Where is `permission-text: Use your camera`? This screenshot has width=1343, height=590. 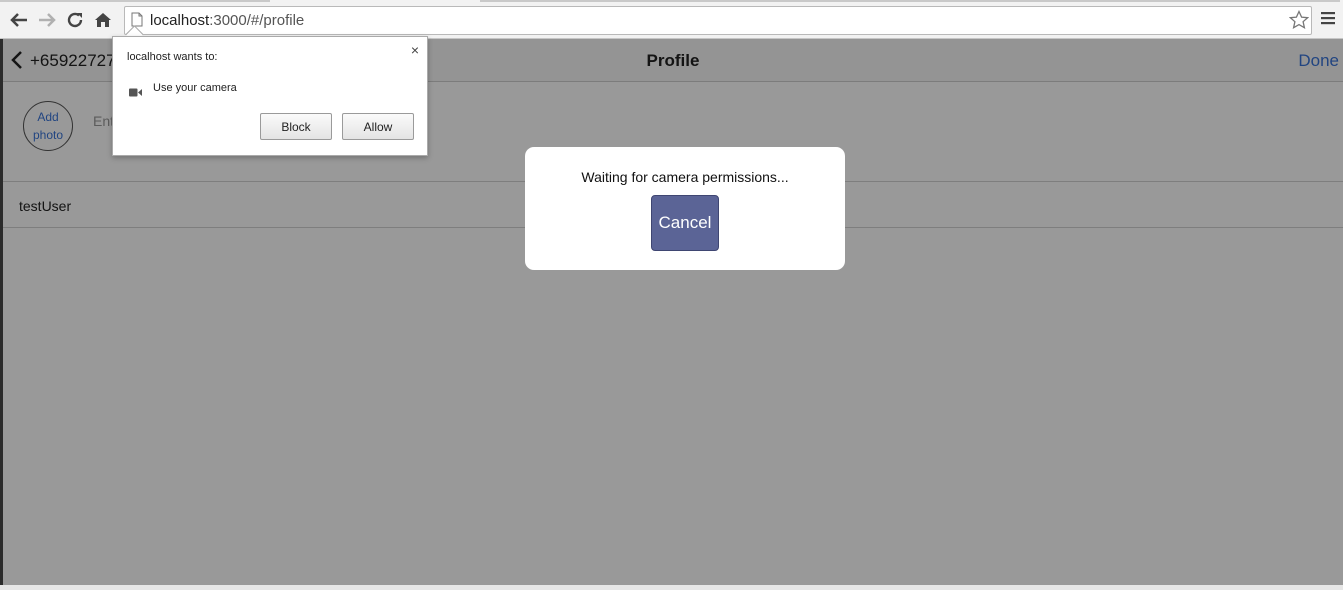
permission-text: Use your camera is located at coordinates (195, 88).